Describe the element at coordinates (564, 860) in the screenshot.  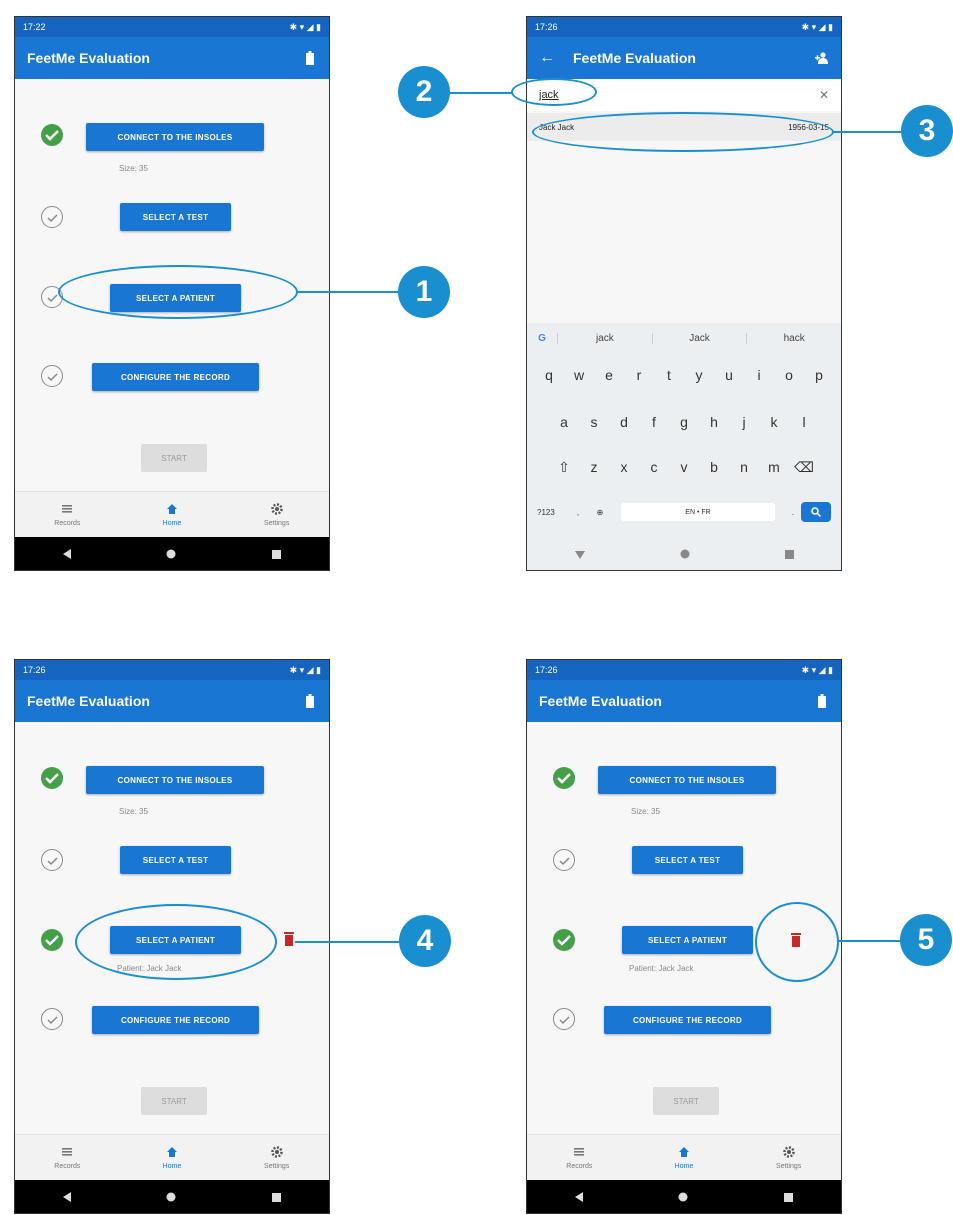
I see `test-pending-icon` at that location.